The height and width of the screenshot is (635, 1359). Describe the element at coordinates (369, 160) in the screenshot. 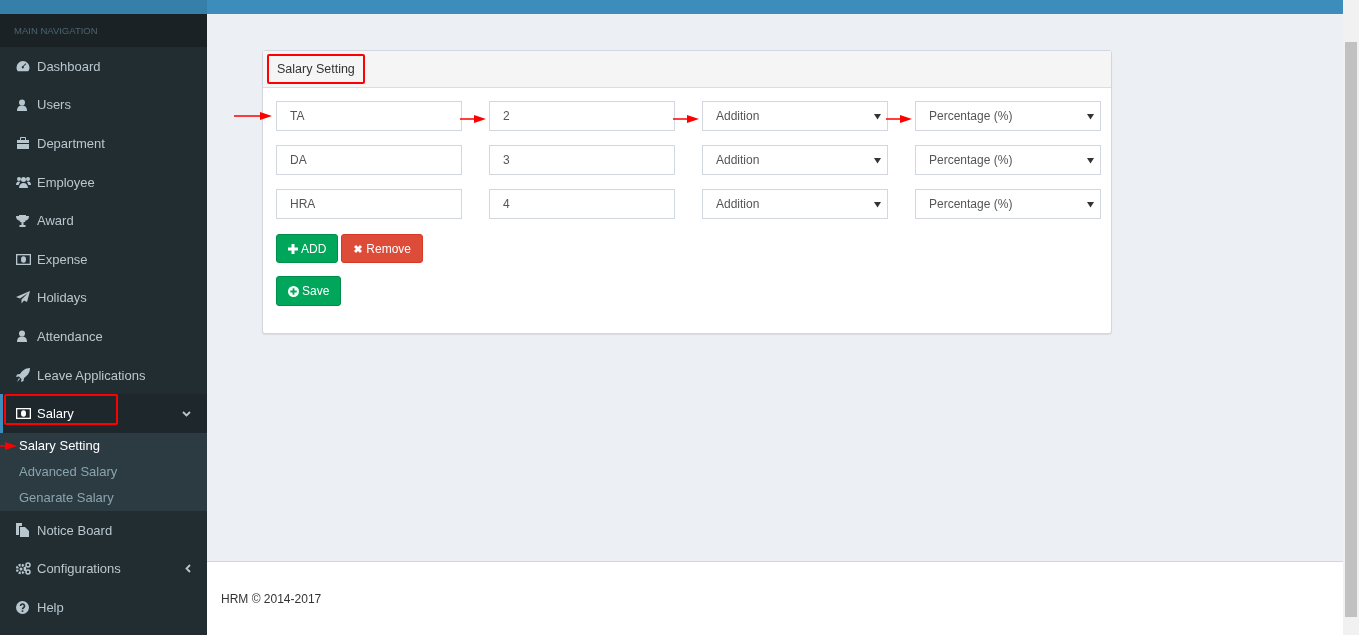

I see `text-field: DA` at that location.